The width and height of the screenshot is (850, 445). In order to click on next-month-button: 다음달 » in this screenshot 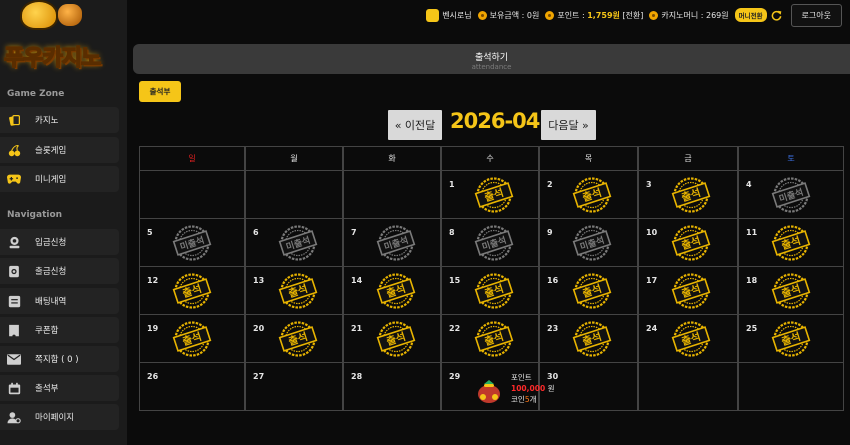, I will do `click(568, 125)`.